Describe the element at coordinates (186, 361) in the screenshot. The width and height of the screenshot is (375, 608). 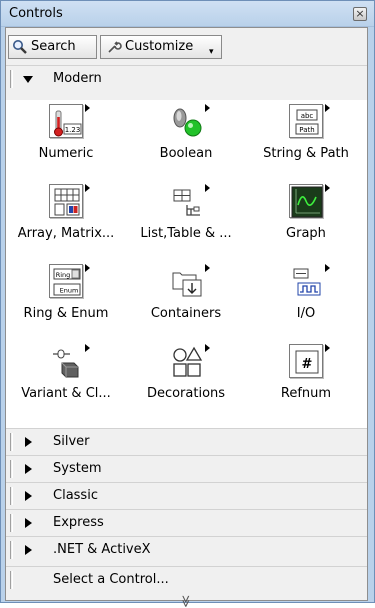
I see `decorations-icon` at that location.